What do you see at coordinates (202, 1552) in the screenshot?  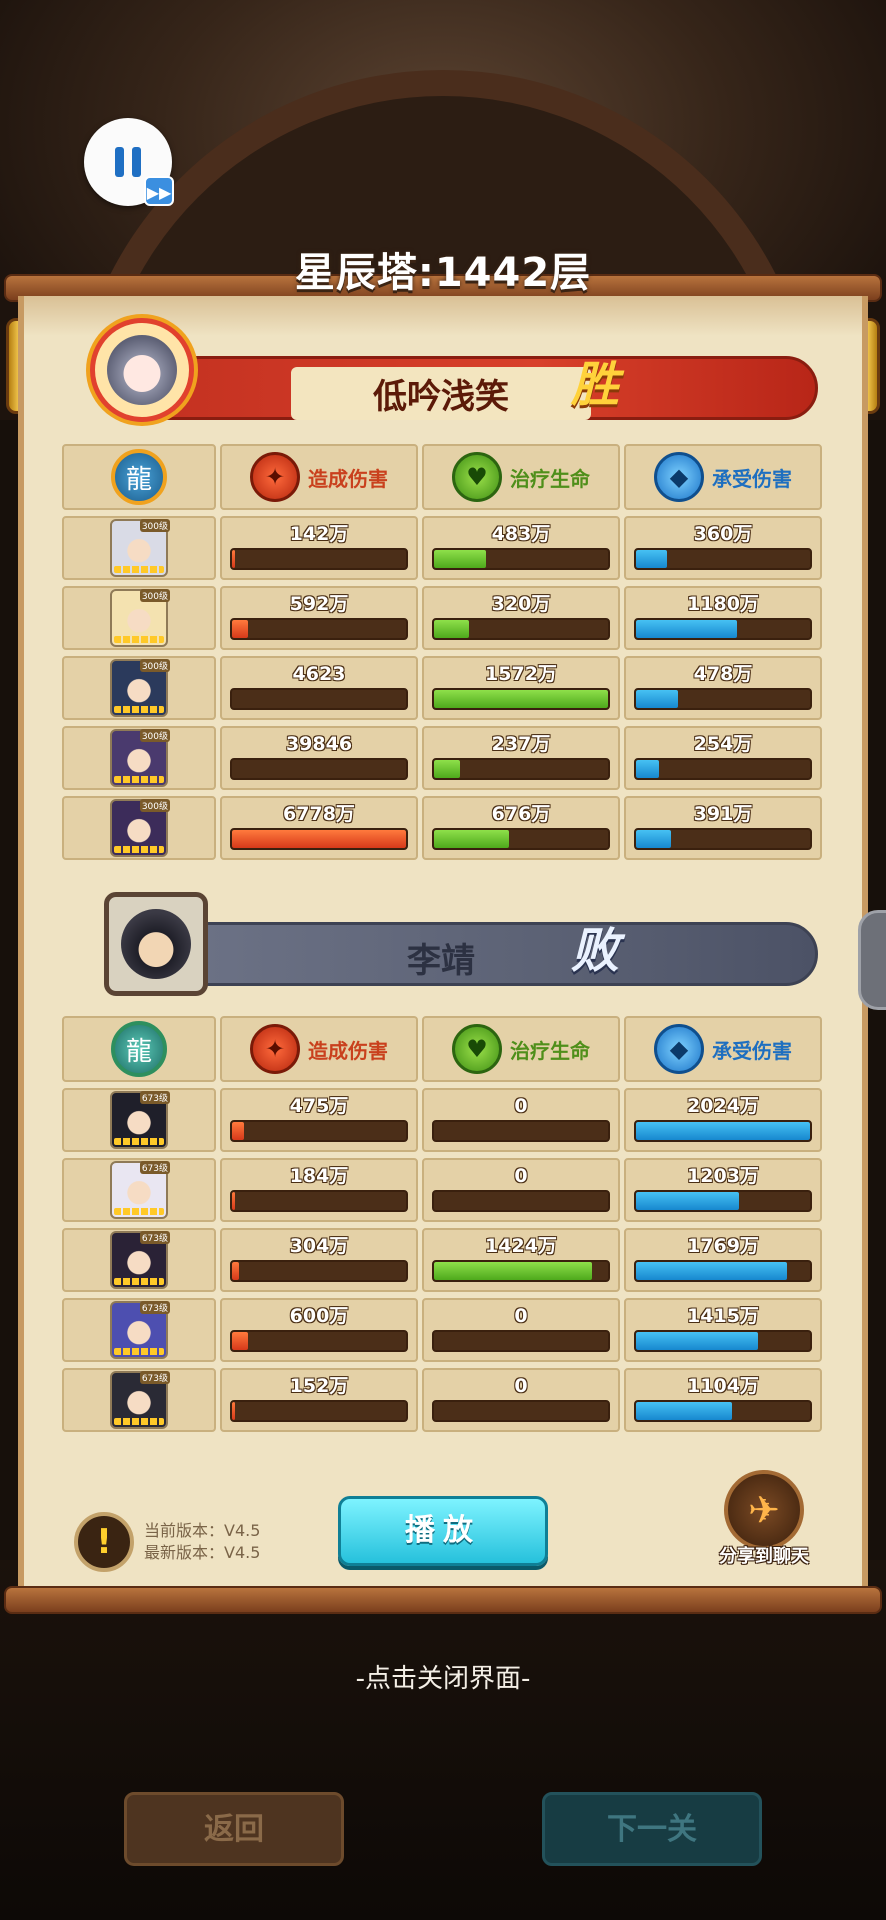 I see `latest-version: 最新版本：V4.5` at bounding box center [202, 1552].